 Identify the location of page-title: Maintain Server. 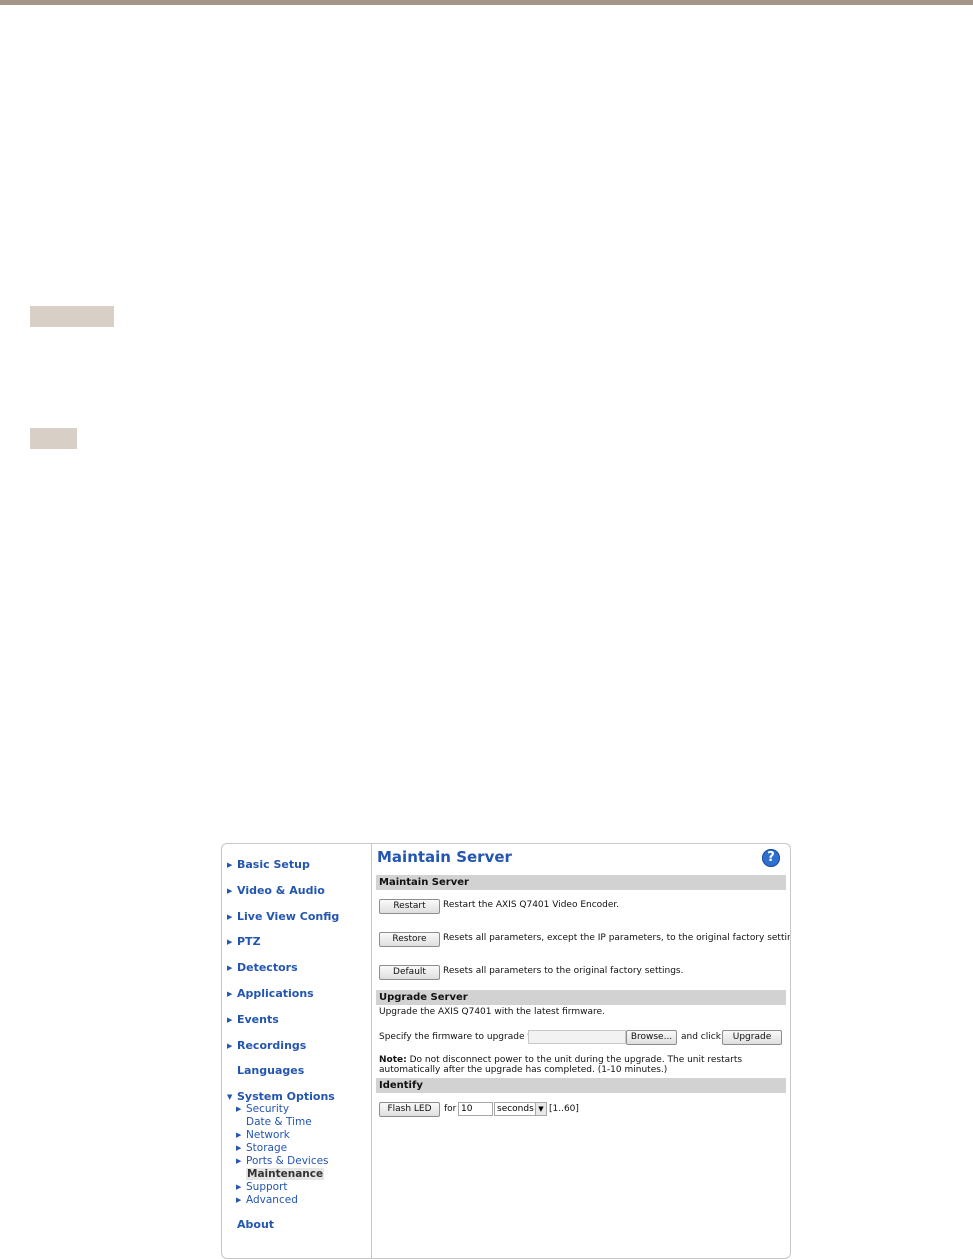
(444, 857).